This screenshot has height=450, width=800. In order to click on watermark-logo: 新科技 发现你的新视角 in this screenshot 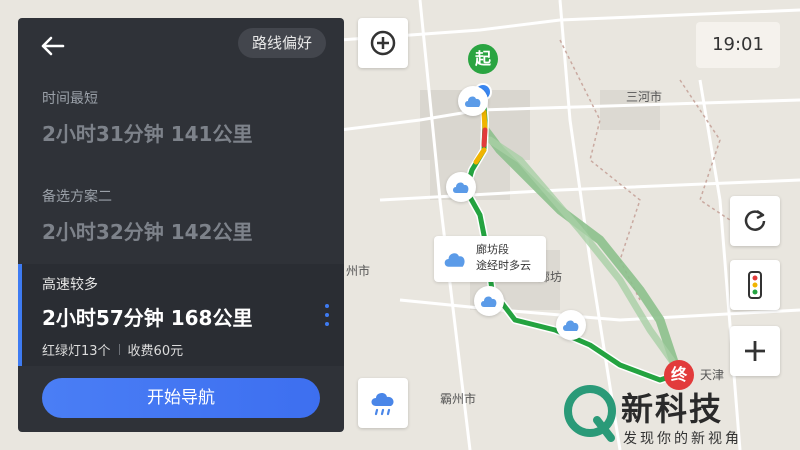, I will do `click(681, 416)`.